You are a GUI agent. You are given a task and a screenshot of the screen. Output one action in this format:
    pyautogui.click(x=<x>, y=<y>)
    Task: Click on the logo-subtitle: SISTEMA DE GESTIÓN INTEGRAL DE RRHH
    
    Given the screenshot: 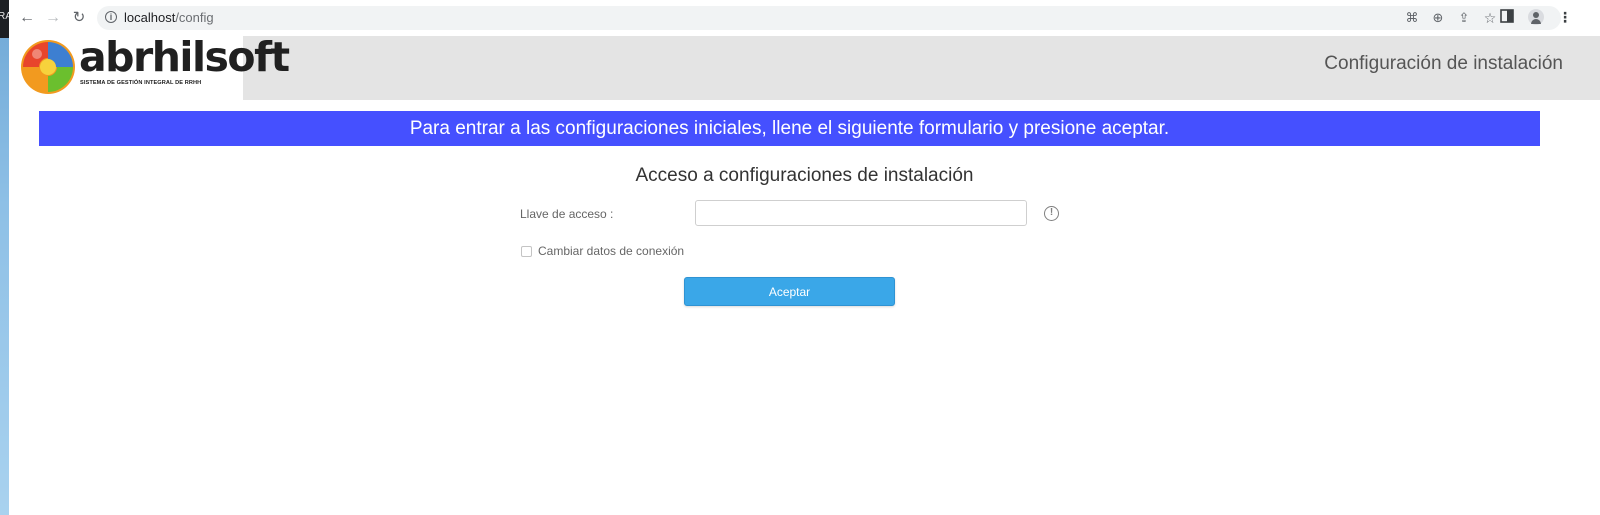 What is the action you would take?
    pyautogui.click(x=141, y=83)
    